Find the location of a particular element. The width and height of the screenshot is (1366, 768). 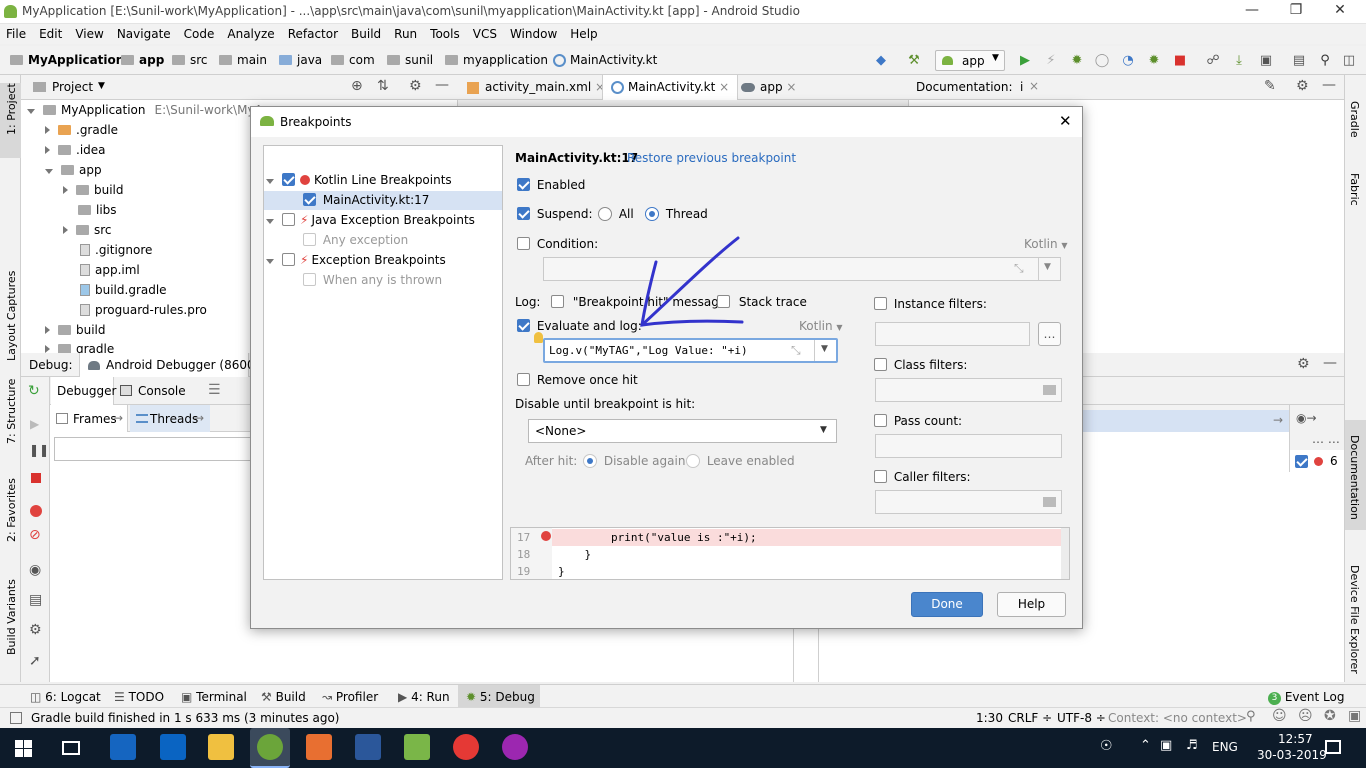

expand-field-icon: ⤡ is located at coordinates (1019, 268).